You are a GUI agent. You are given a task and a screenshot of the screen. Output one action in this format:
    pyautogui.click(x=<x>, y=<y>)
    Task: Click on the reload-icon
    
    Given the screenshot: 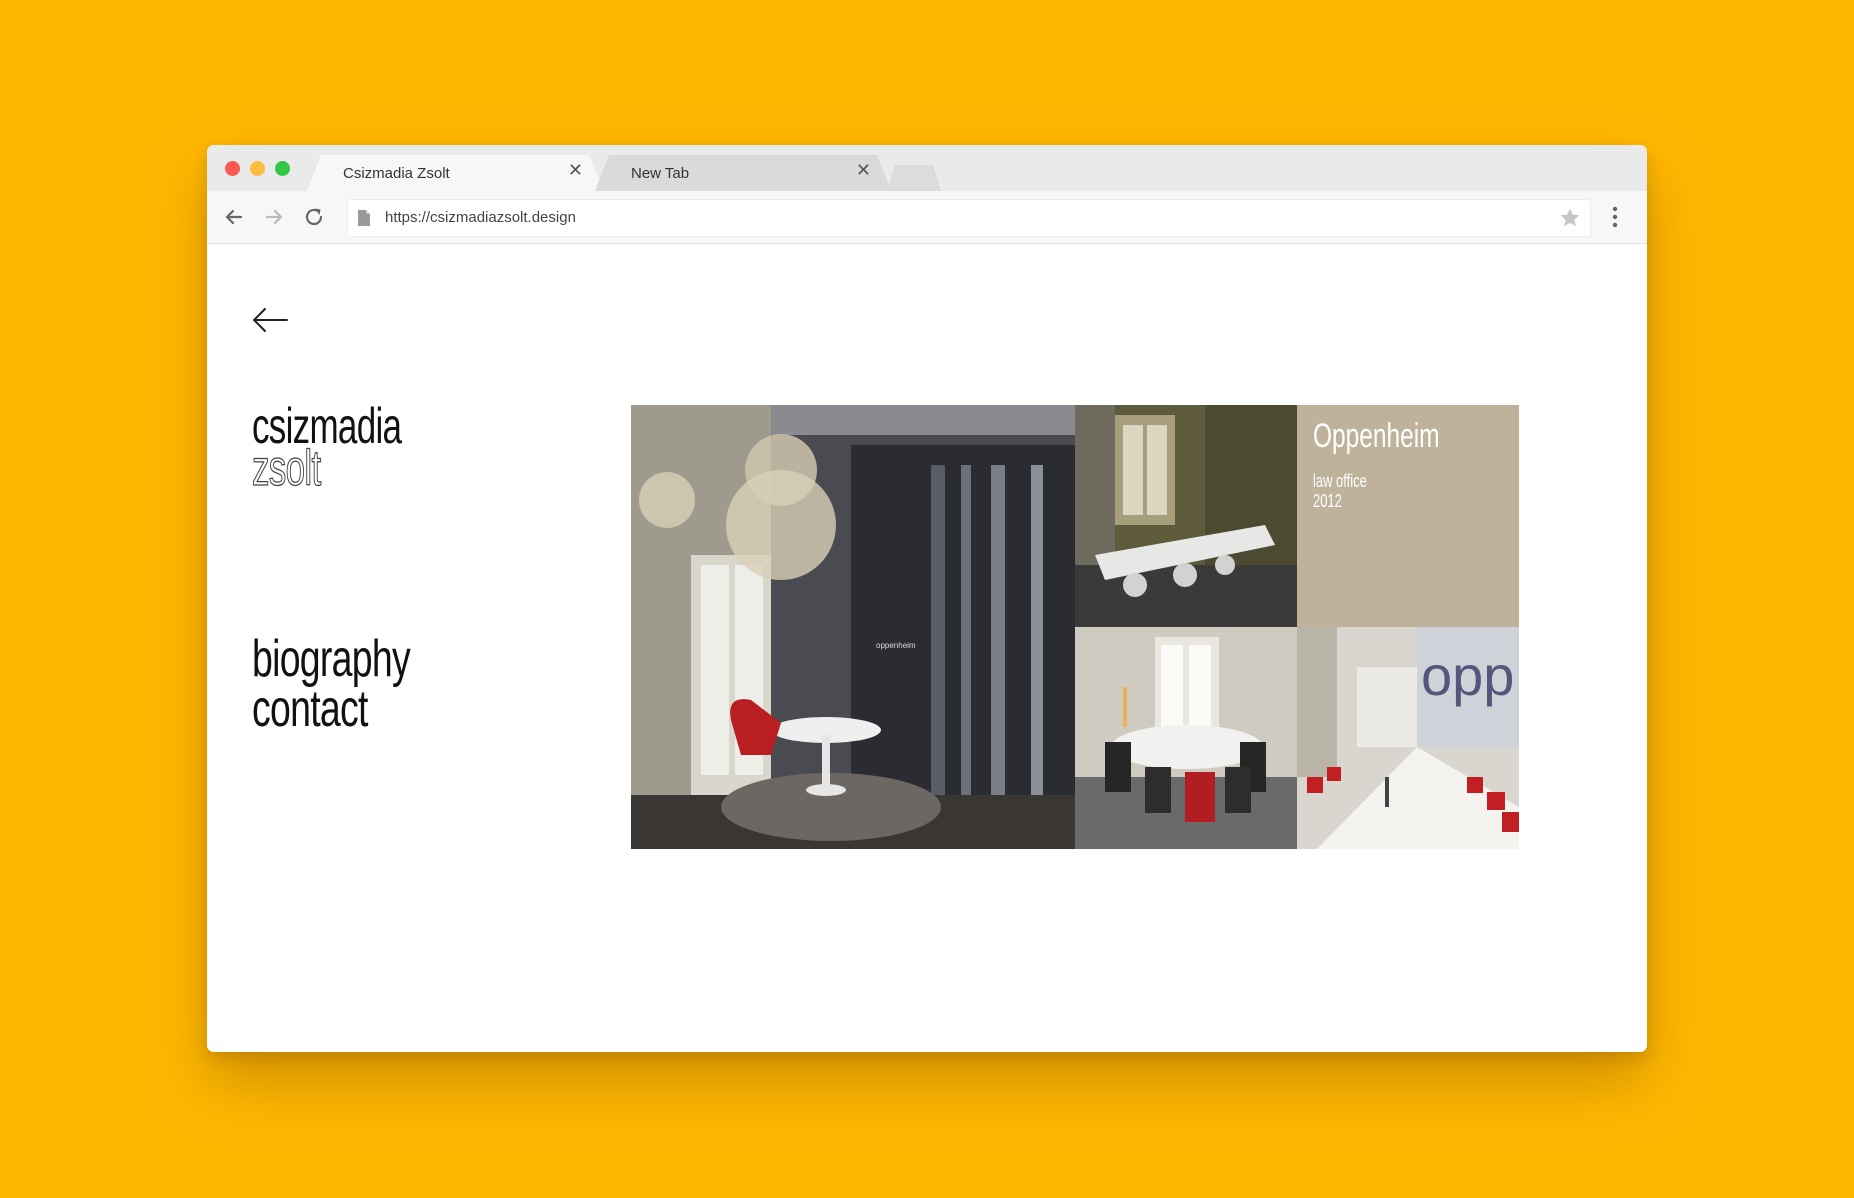 What is the action you would take?
    pyautogui.click(x=314, y=217)
    